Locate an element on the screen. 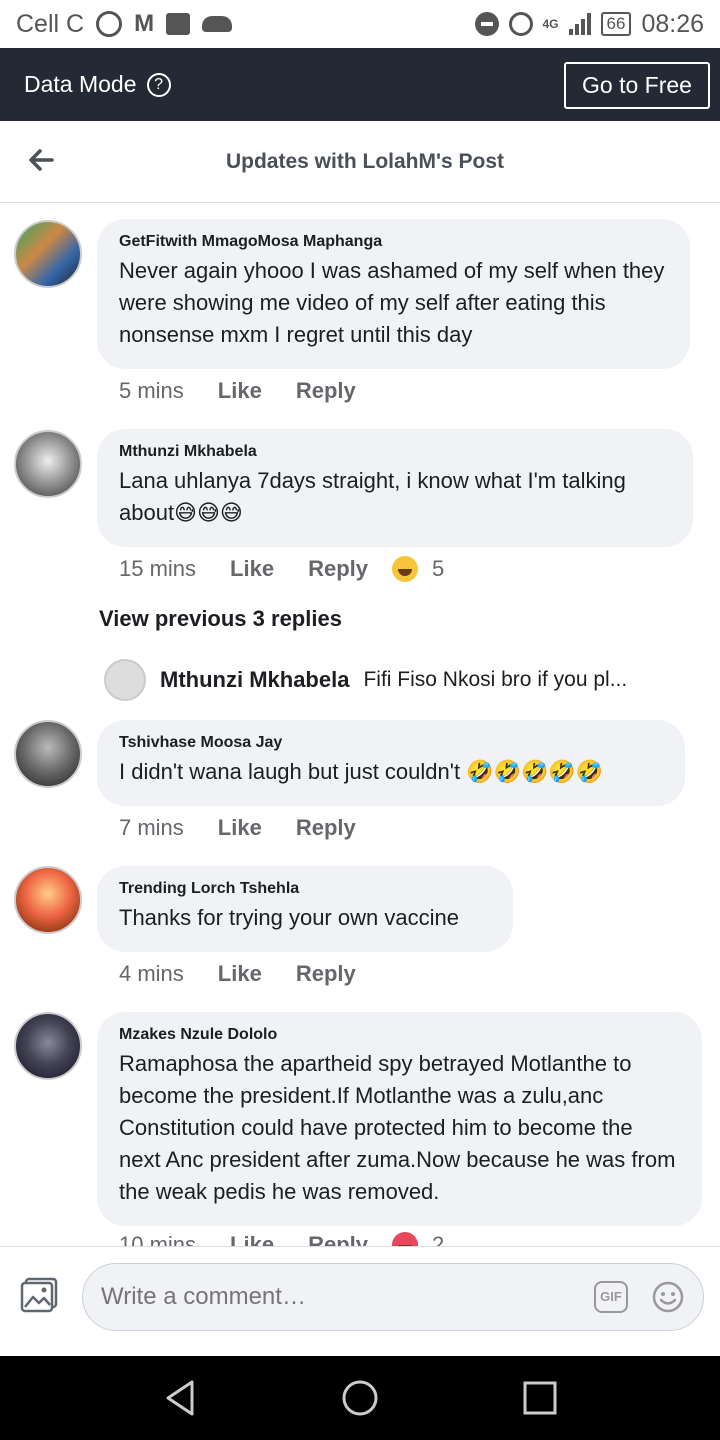  network-type: 4G is located at coordinates (550, 23).